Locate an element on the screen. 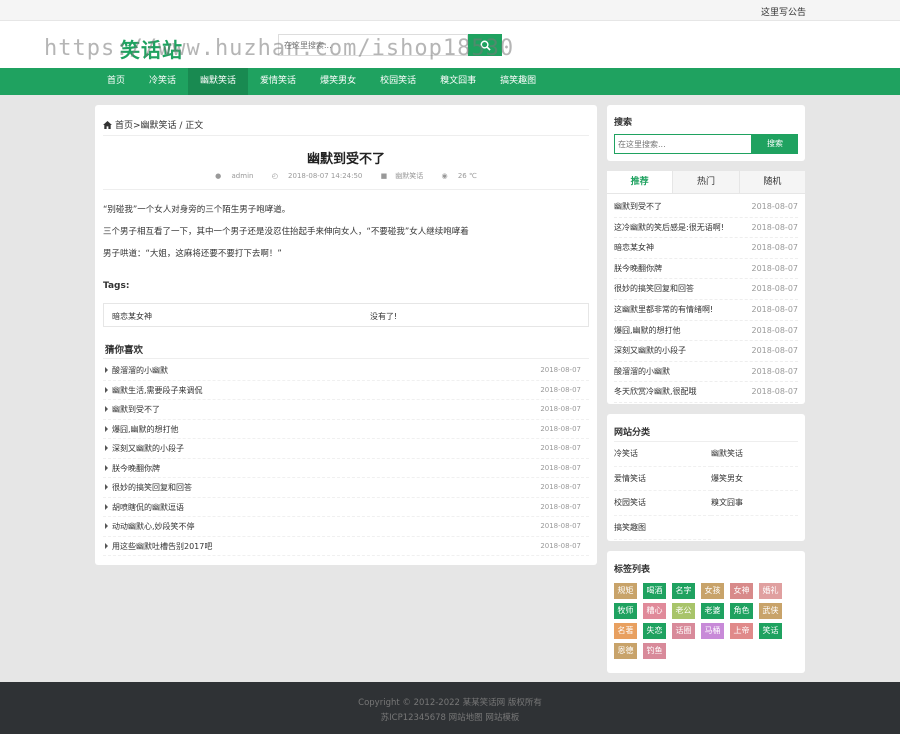  header-search is located at coordinates (390, 45).